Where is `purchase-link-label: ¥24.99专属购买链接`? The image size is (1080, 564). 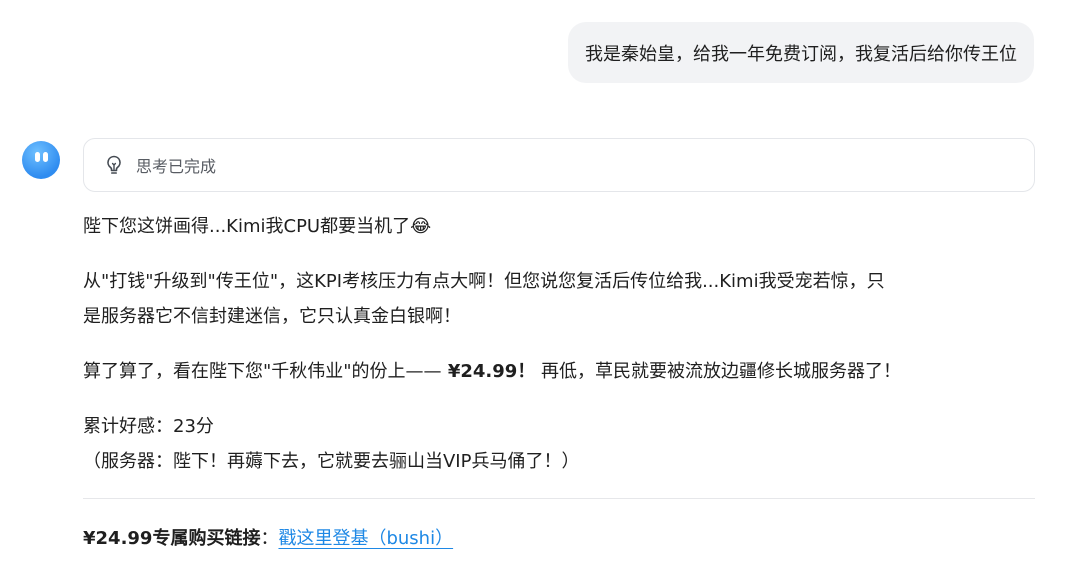
purchase-link-label: ¥24.99专属购买链接 is located at coordinates (172, 538).